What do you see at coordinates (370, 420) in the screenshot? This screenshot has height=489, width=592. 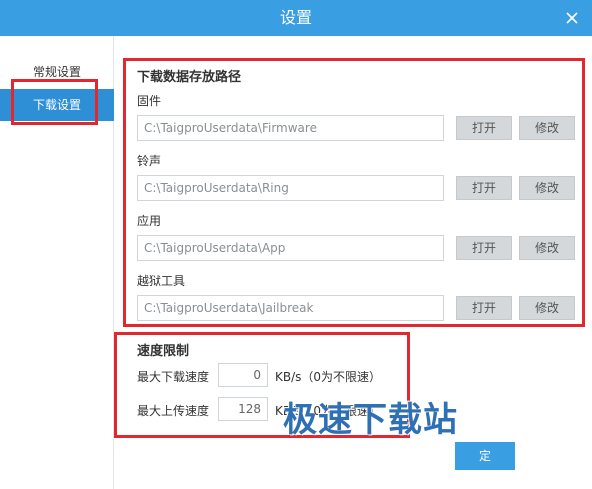 I see `watermark-text: 极速下载站` at bounding box center [370, 420].